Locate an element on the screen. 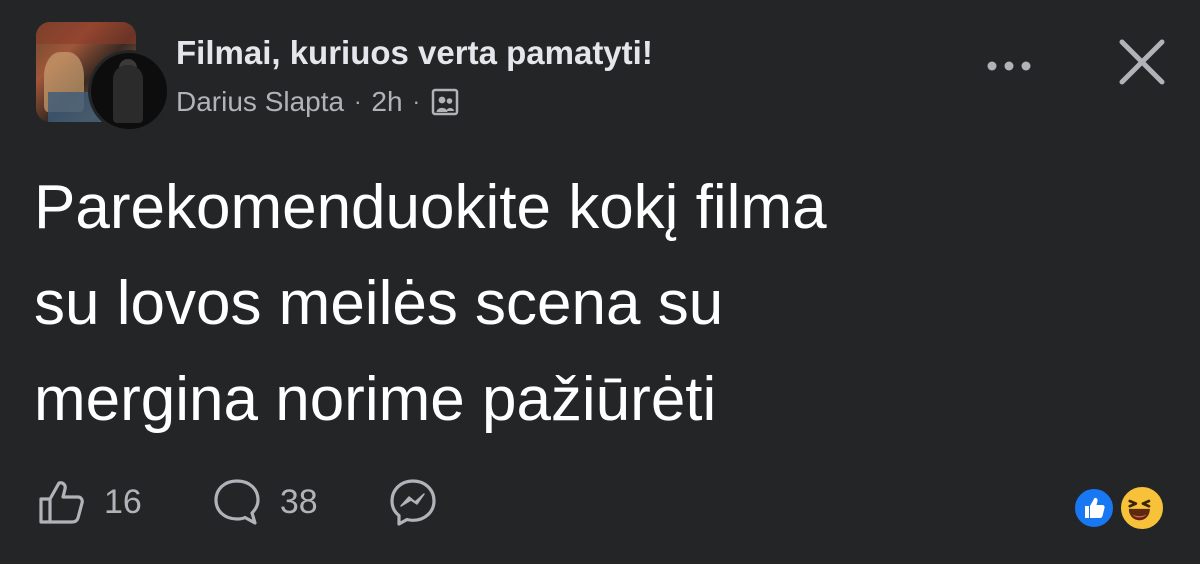 This screenshot has width=1200, height=564. post-time: 2h is located at coordinates (386, 102).